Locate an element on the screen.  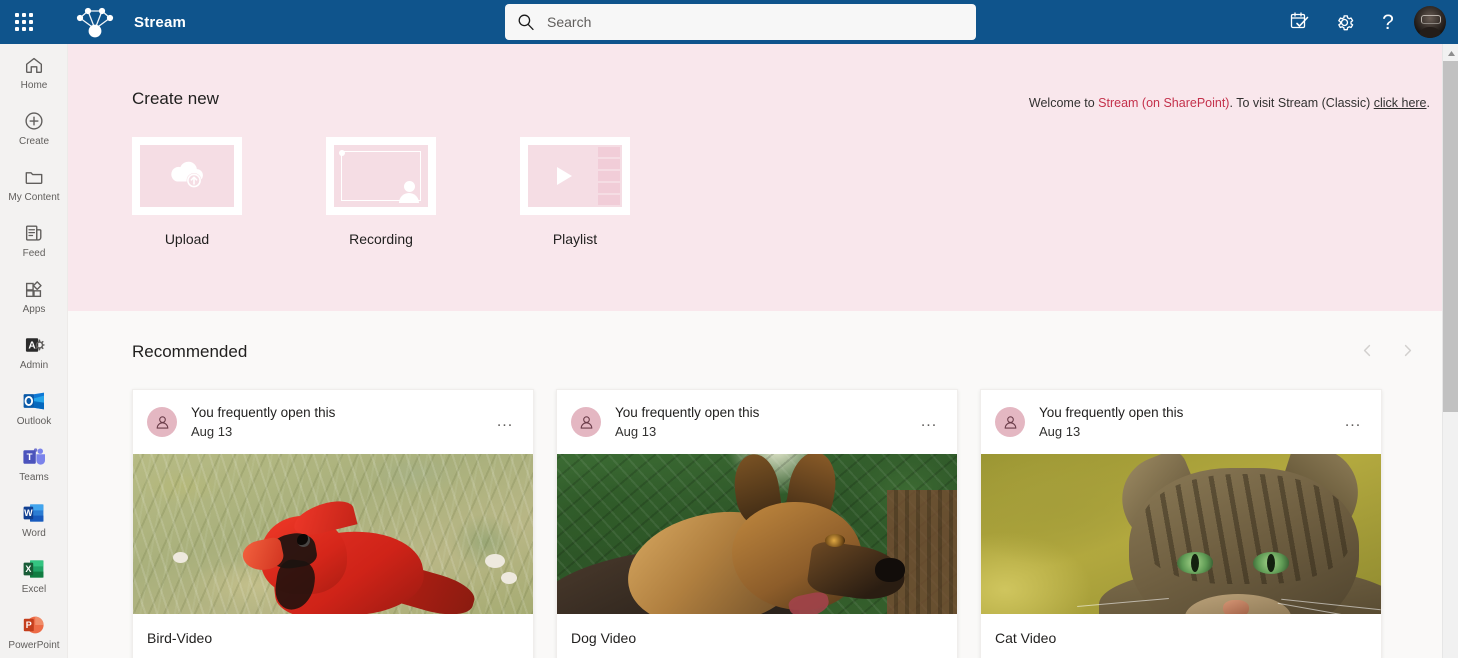
cloud-upload-icon is located at coordinates (187, 176).